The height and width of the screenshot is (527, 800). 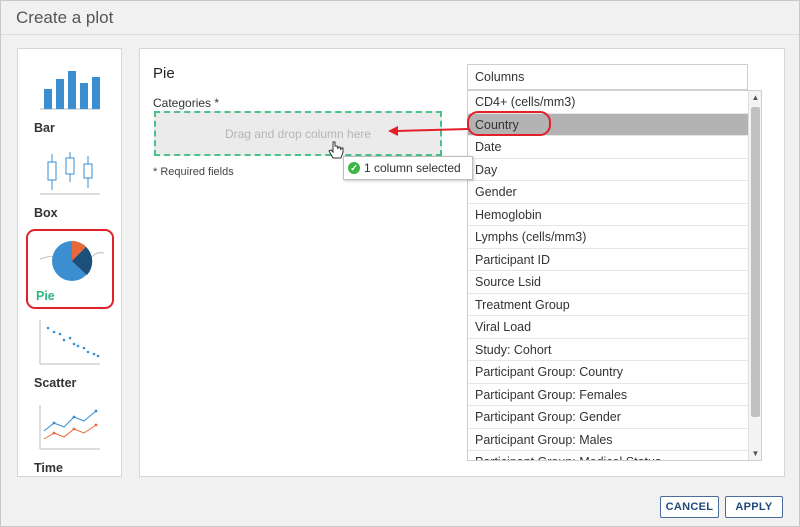 I want to click on list-item: Study: Cohort, so click(x=608, y=350).